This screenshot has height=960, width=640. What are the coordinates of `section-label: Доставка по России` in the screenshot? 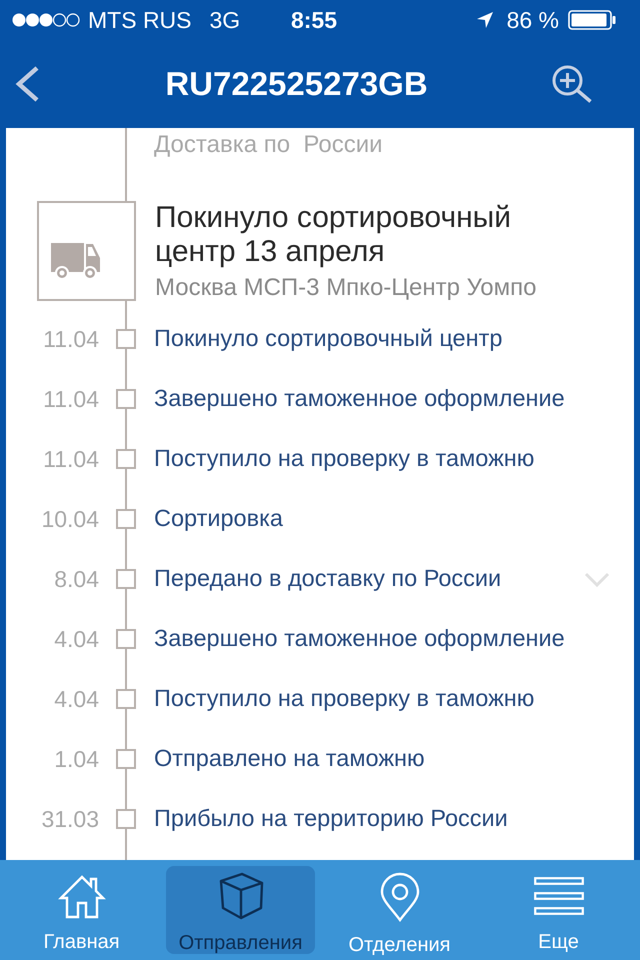 It's located at (269, 145).